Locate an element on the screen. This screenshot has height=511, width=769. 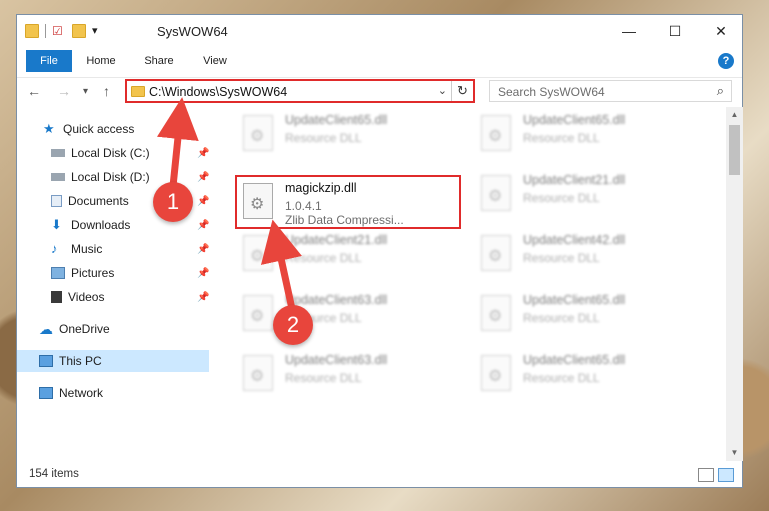
sidebar-item-label: Local Disk (D:) is located at coordinates (110, 177).